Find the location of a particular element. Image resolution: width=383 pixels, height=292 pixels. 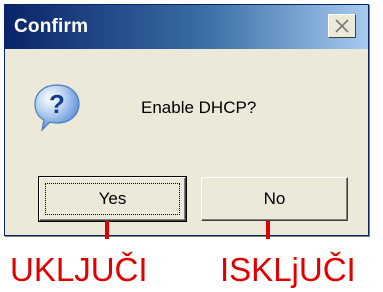

yes-button: Yes is located at coordinates (112, 199).